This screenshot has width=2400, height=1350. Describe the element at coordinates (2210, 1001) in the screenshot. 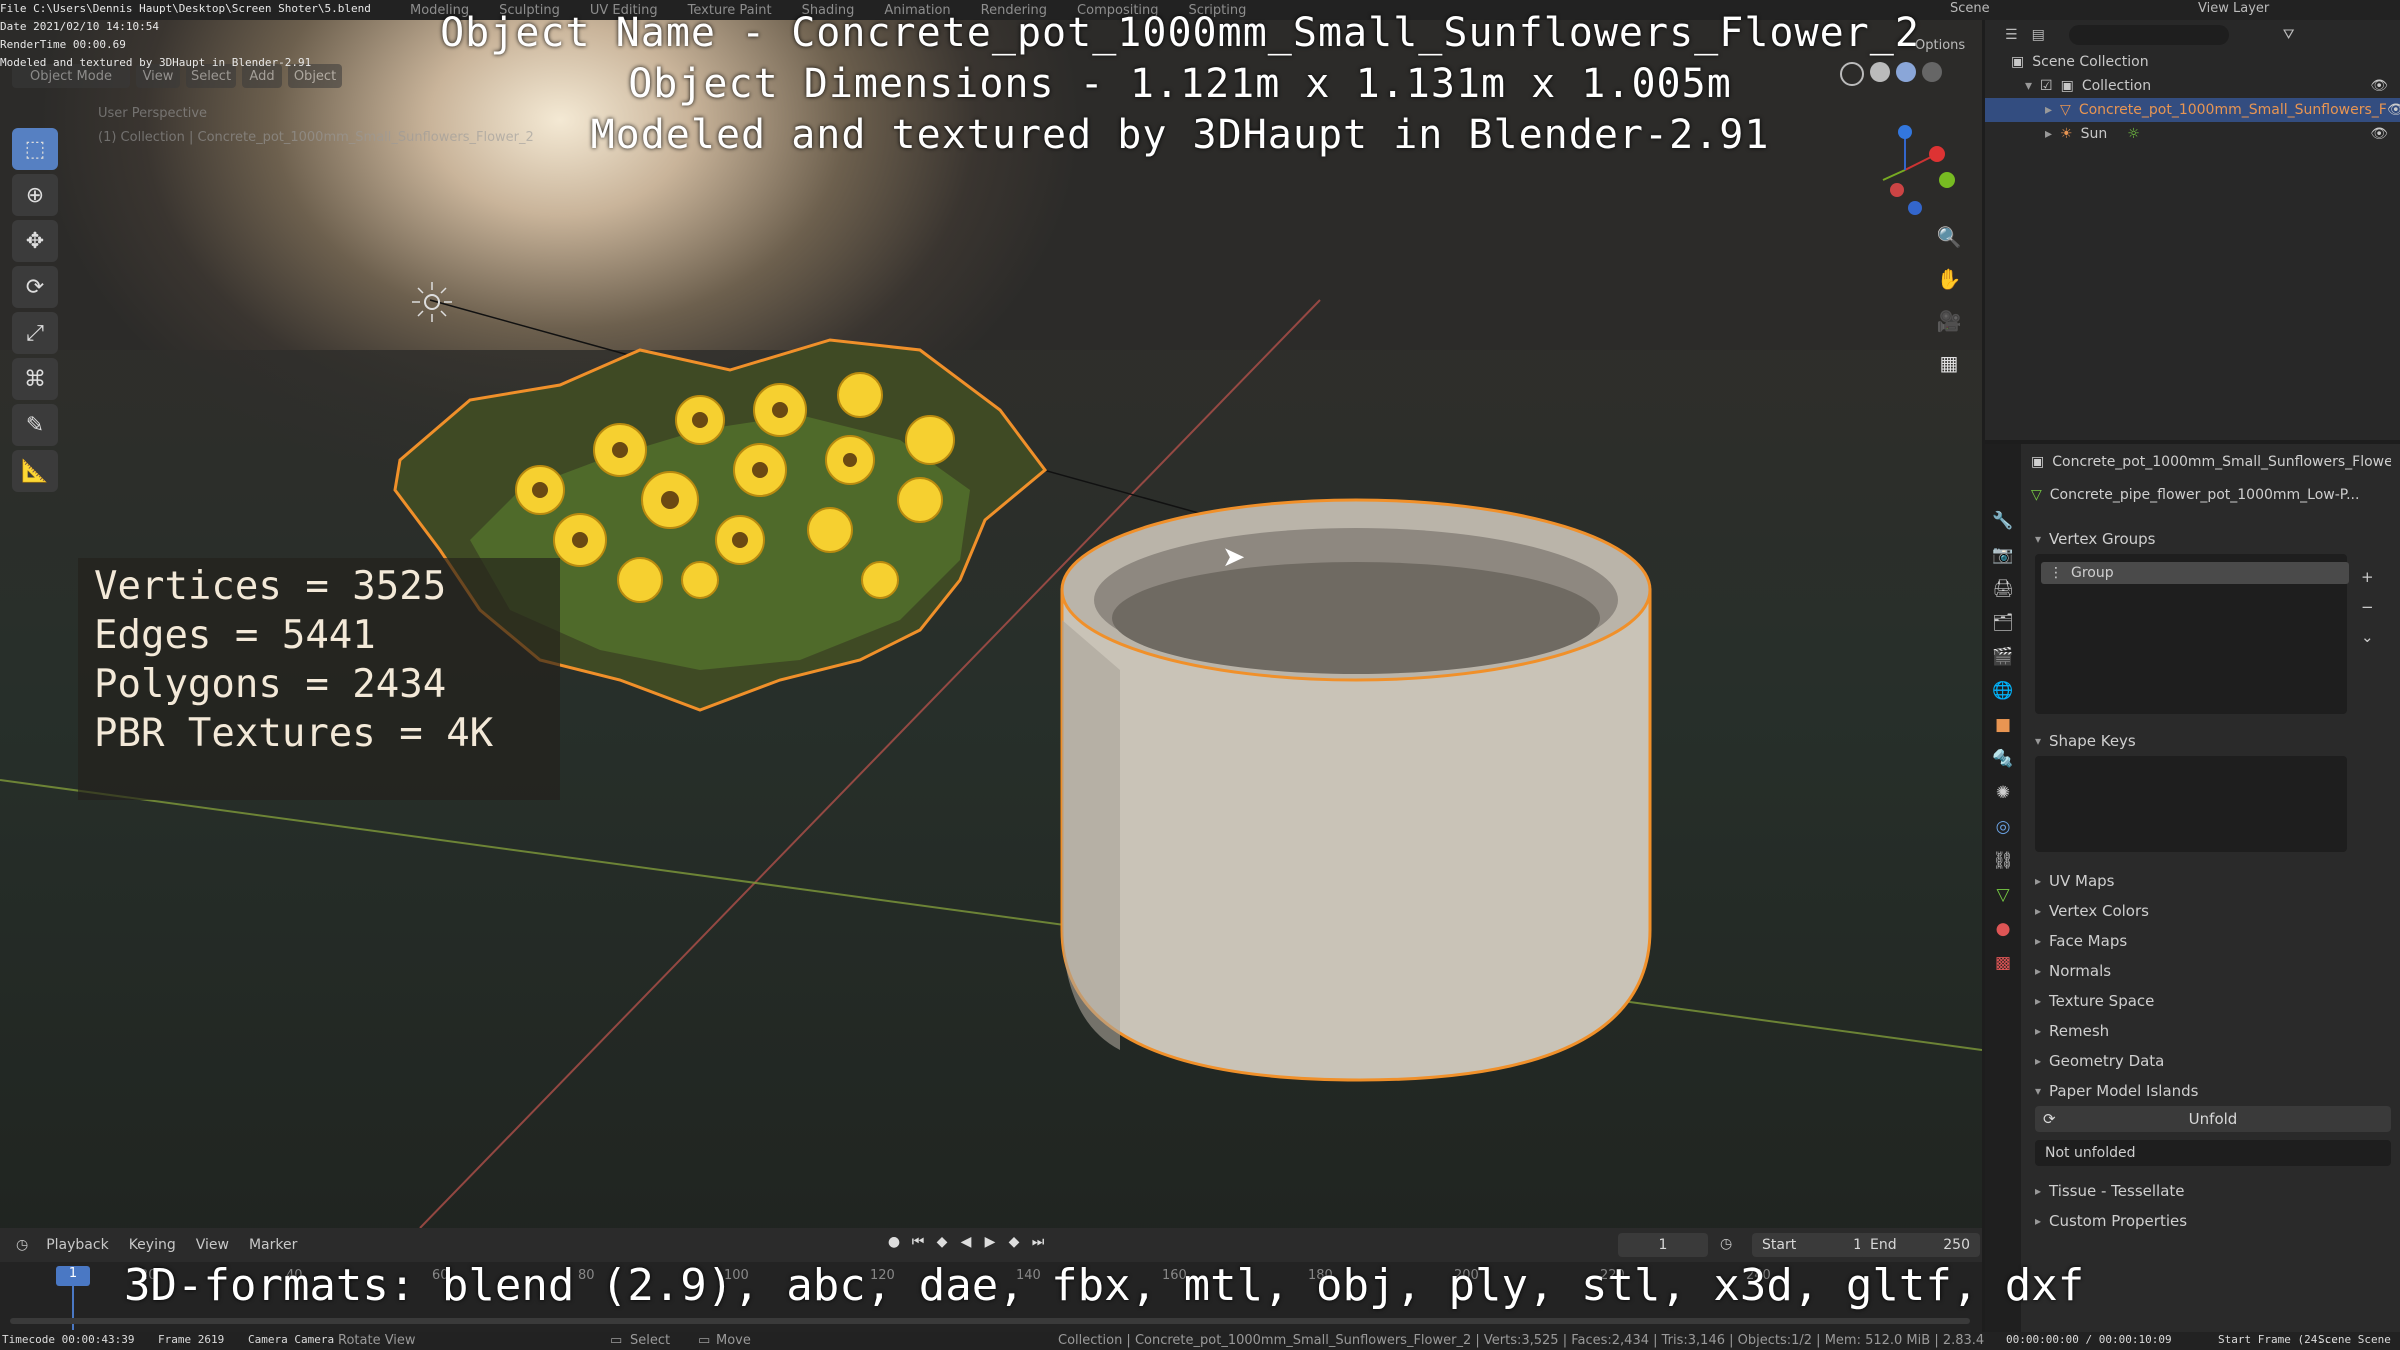

I see `texture-space-header: ▸ Texture Space` at that location.